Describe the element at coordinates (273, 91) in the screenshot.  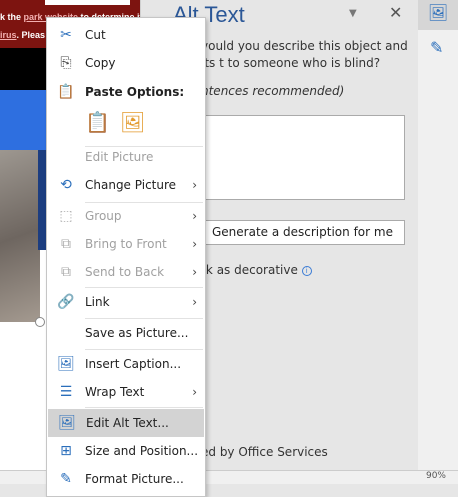
I see `pane-hint: ntences recommended)` at that location.